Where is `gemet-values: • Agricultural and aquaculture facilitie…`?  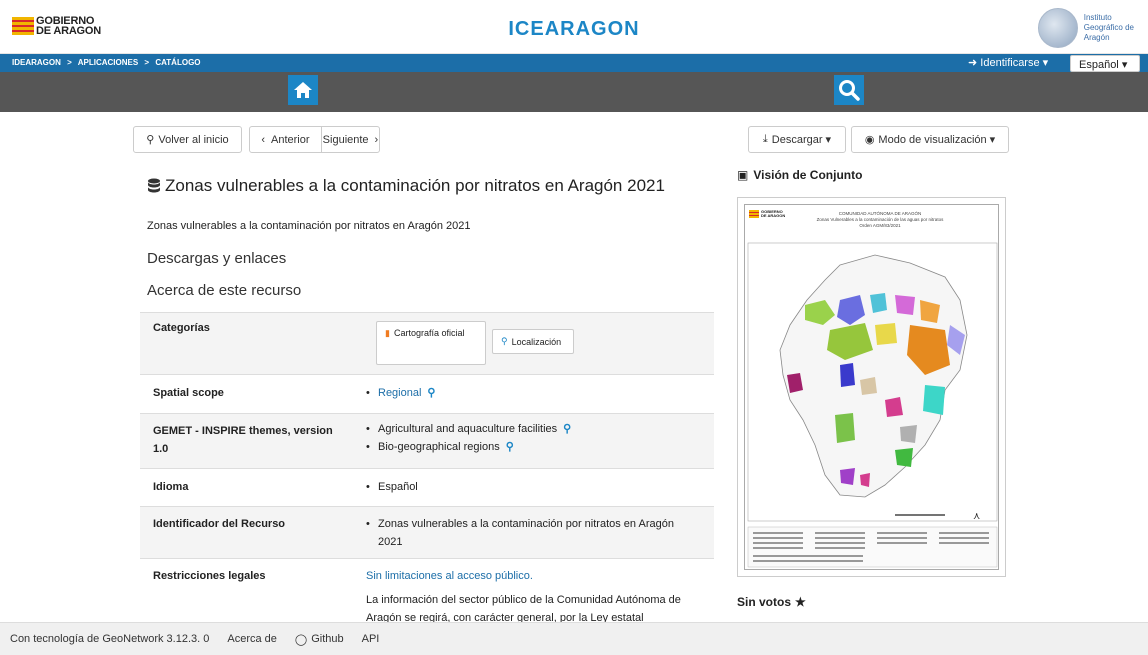 gemet-values: • Agricultural and aquaculture facilitie… is located at coordinates (468, 438).